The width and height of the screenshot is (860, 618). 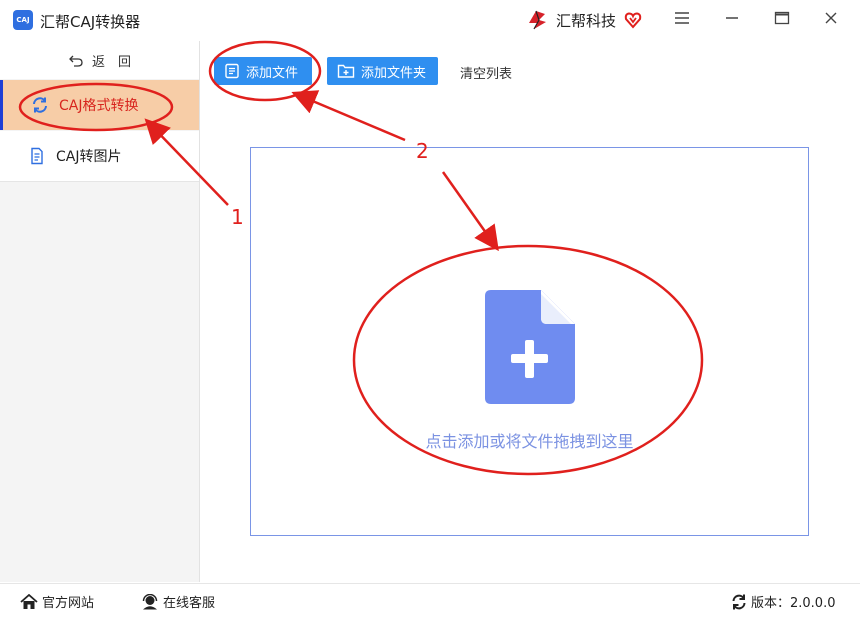 What do you see at coordinates (111, 62) in the screenshot?
I see `back-label: 返 回` at bounding box center [111, 62].